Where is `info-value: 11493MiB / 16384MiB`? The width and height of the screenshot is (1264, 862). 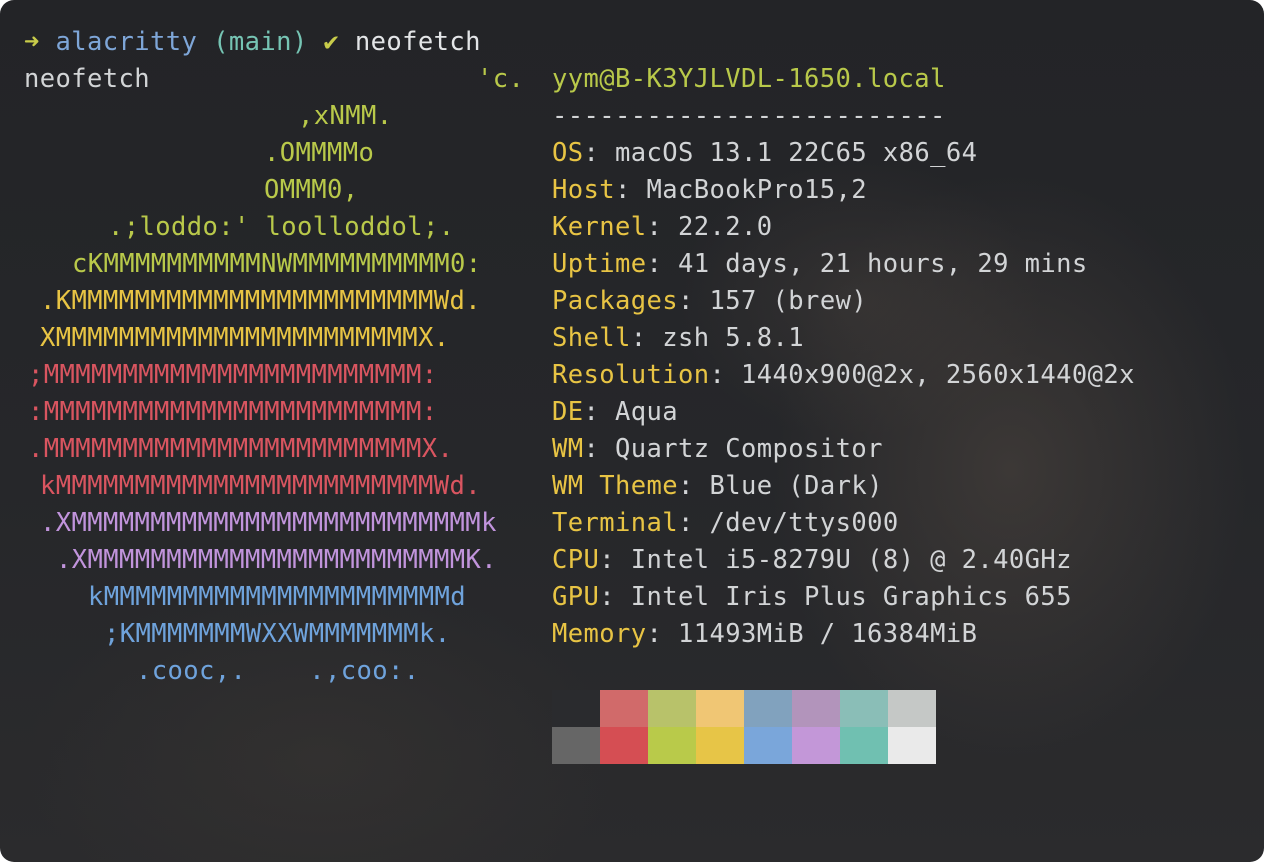
info-value: 11493MiB / 16384MiB is located at coordinates (828, 634).